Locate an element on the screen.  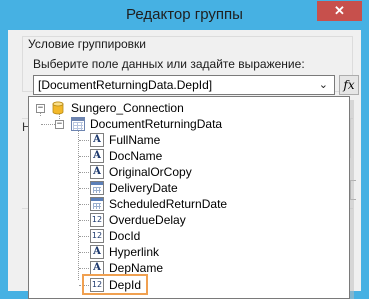
close-button: ✕ is located at coordinates (339, 11).